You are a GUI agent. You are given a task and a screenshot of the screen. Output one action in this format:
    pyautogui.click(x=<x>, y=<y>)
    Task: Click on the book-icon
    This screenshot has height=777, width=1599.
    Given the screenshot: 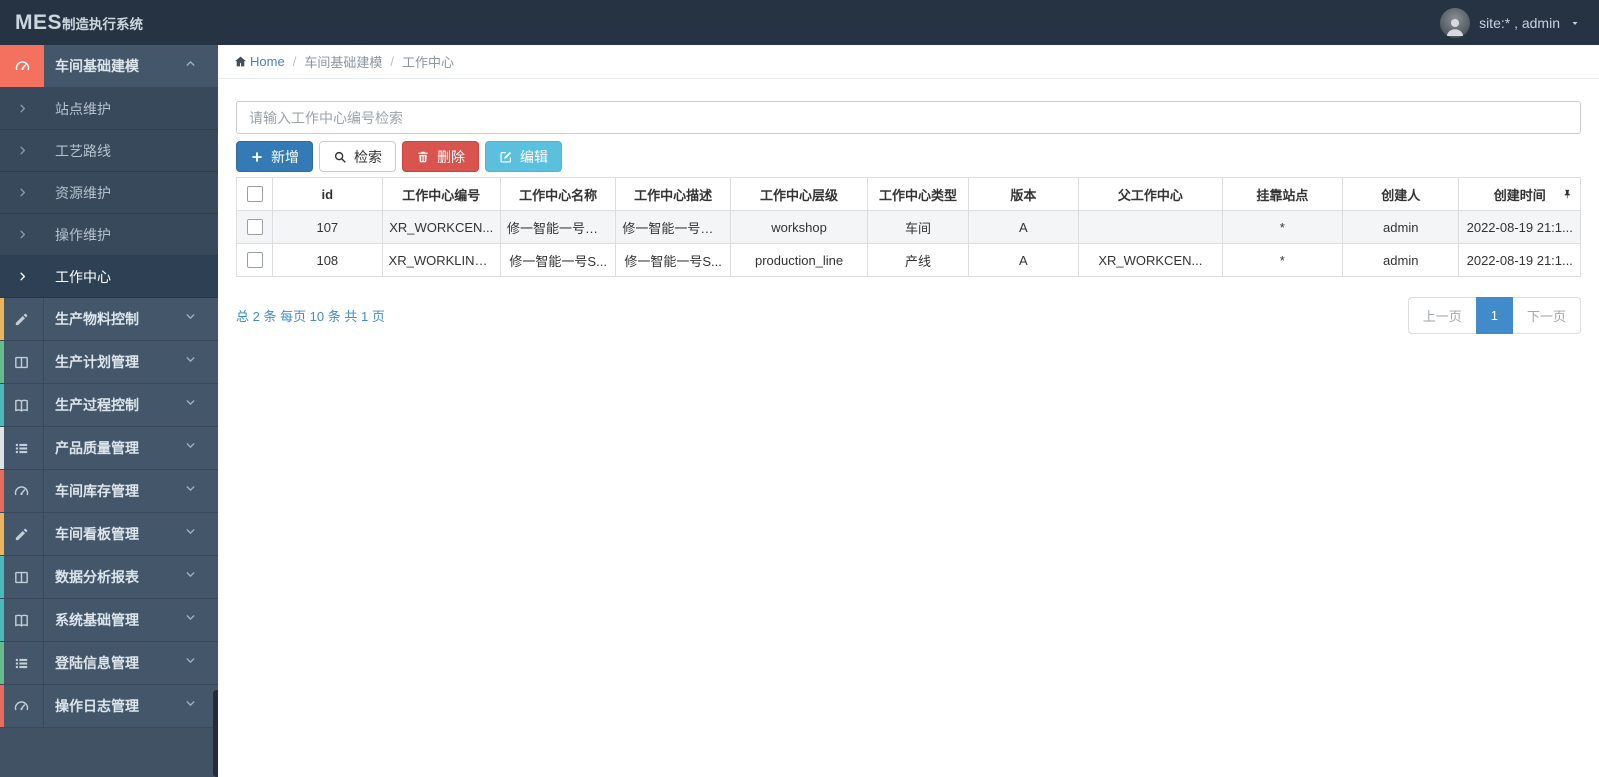 What is the action you would take?
    pyautogui.click(x=21, y=405)
    